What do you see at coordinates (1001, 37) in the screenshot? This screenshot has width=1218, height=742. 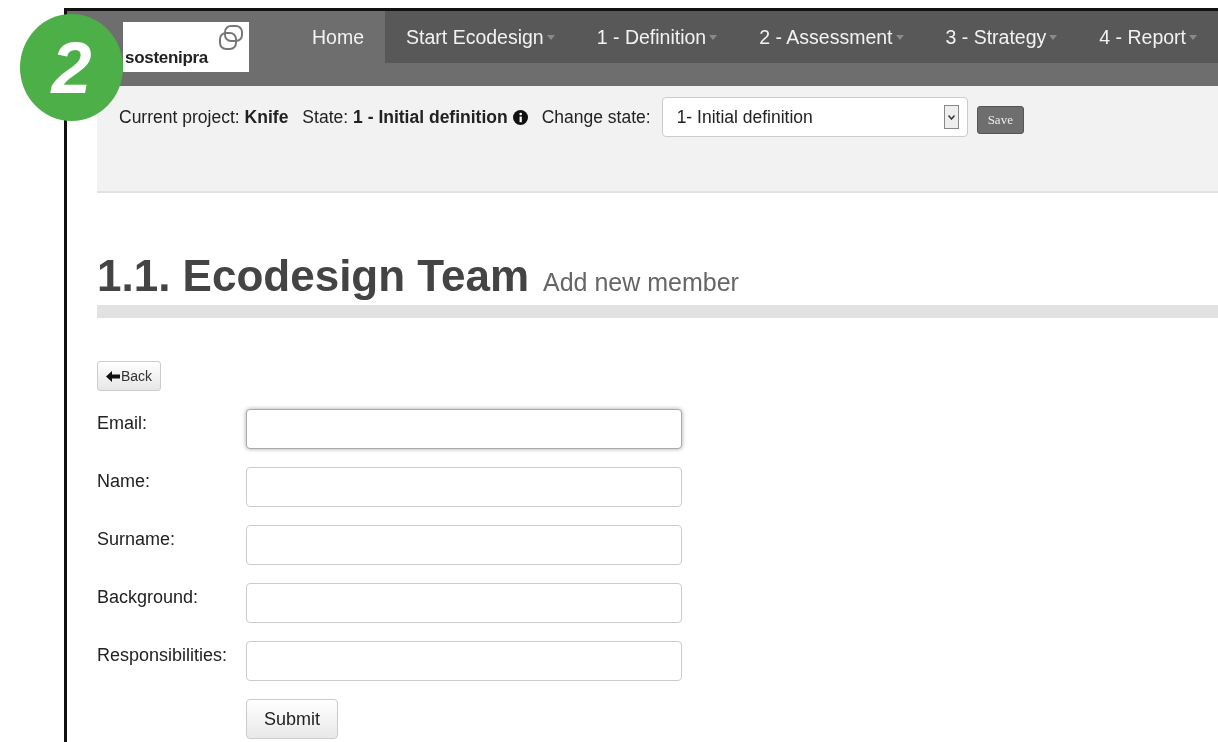 I see `nav-tab: 3 - Strategy` at bounding box center [1001, 37].